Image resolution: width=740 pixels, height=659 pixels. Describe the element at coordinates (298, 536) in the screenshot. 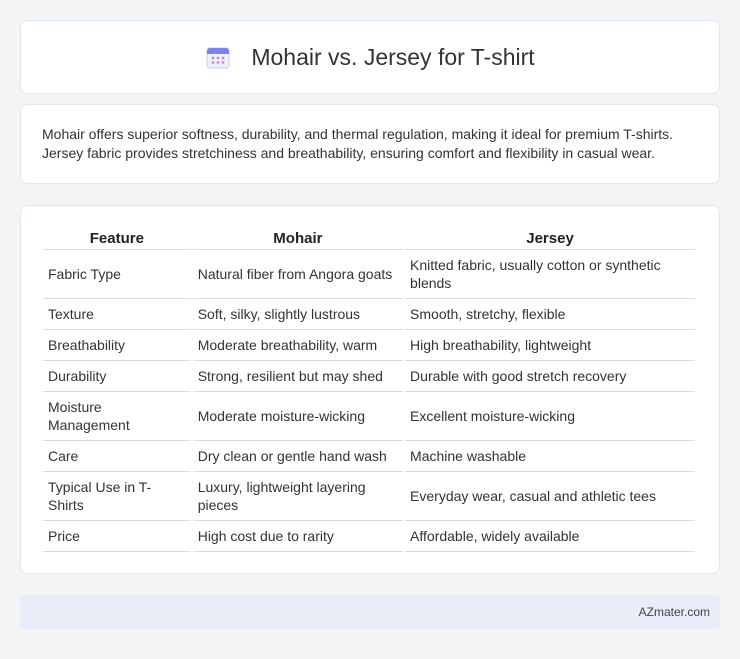

I see `mohair-cell: High cost due to rarity` at that location.